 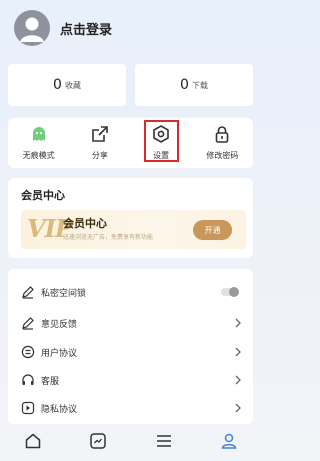 I want to click on tab-home, so click(x=33, y=441).